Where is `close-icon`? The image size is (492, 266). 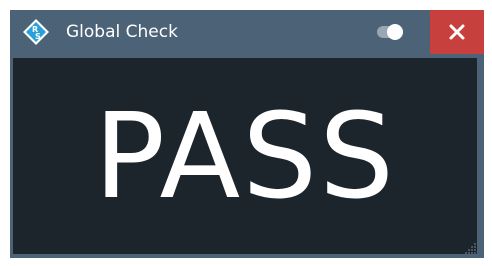
close-icon is located at coordinates (457, 32).